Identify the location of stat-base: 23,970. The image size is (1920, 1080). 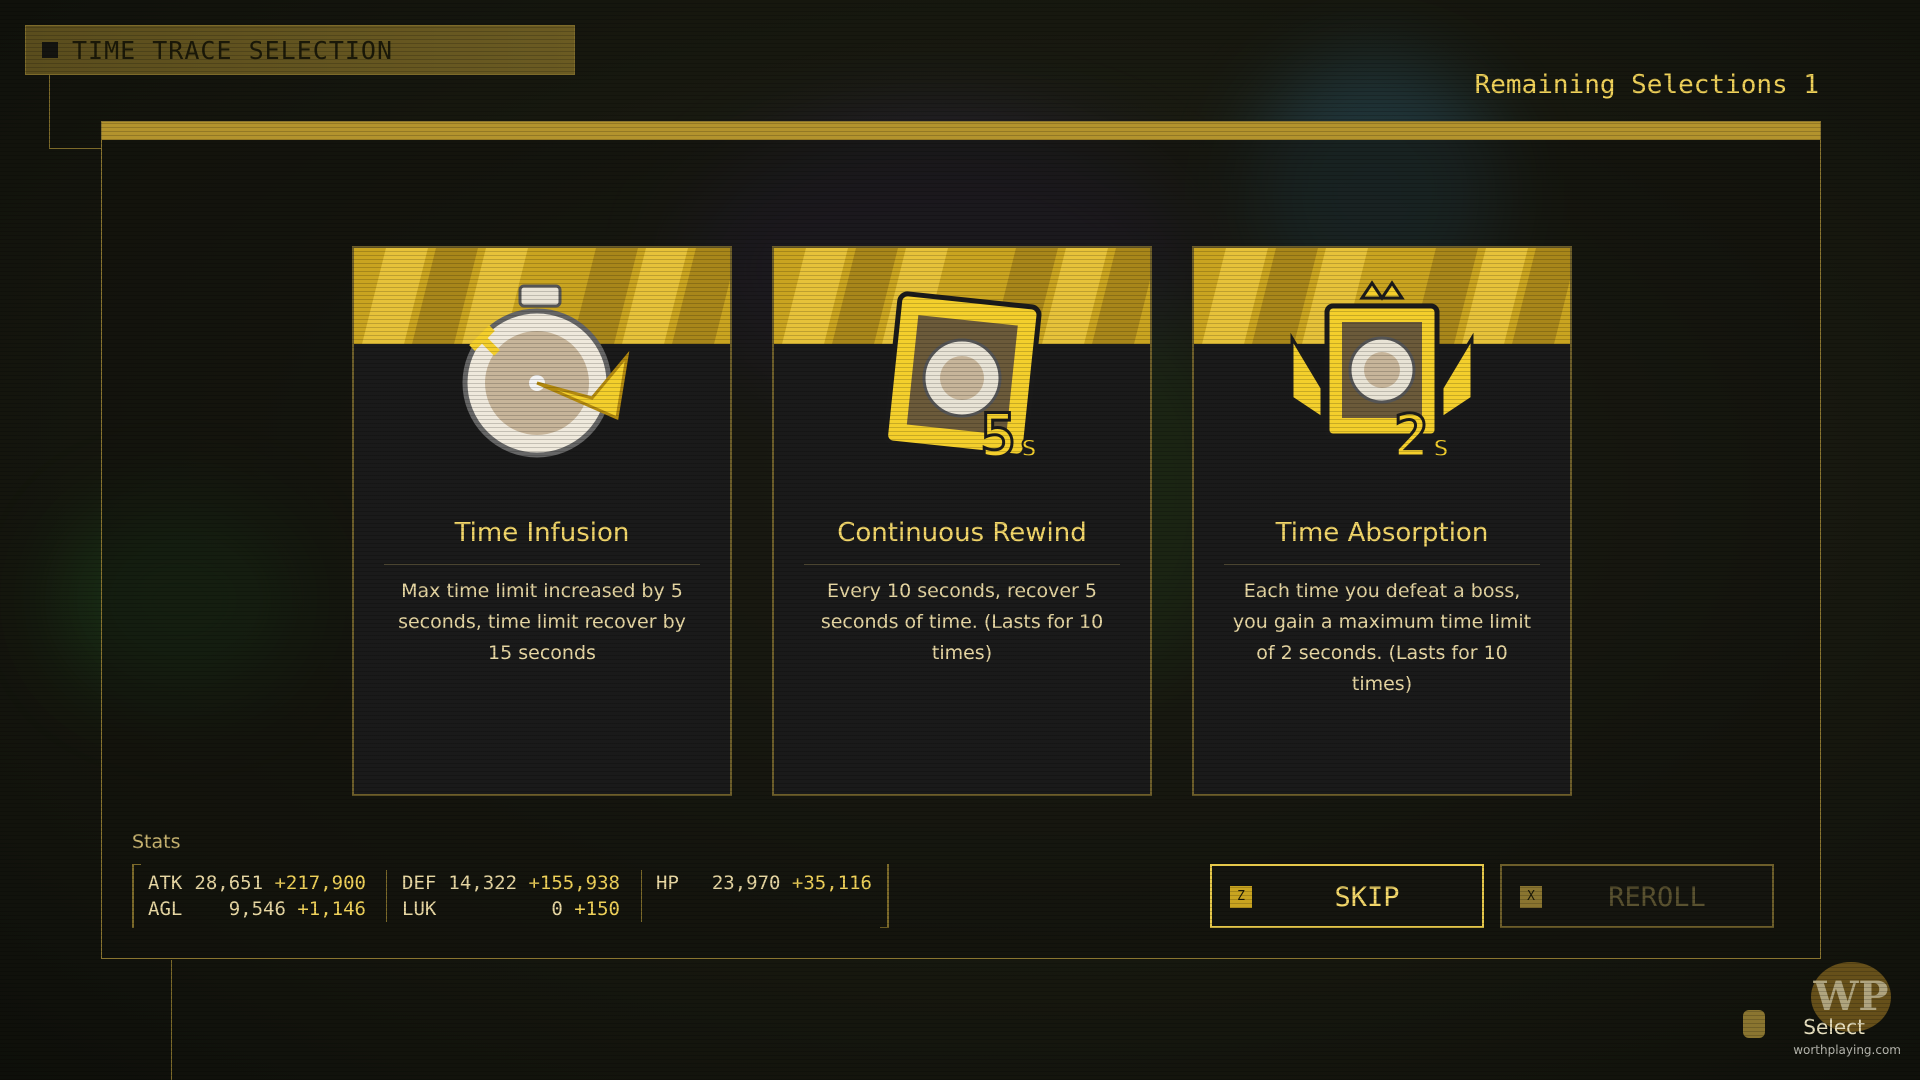
(746, 883).